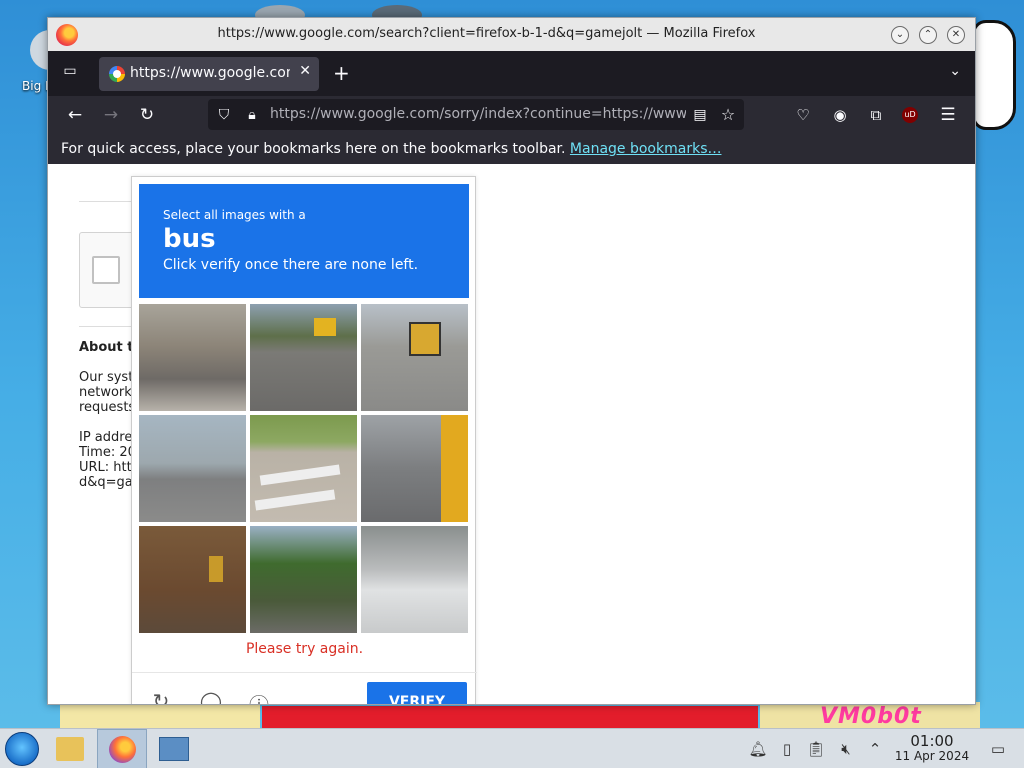 The height and width of the screenshot is (768, 1024). I want to click on road-bus-tile, so click(303, 357).